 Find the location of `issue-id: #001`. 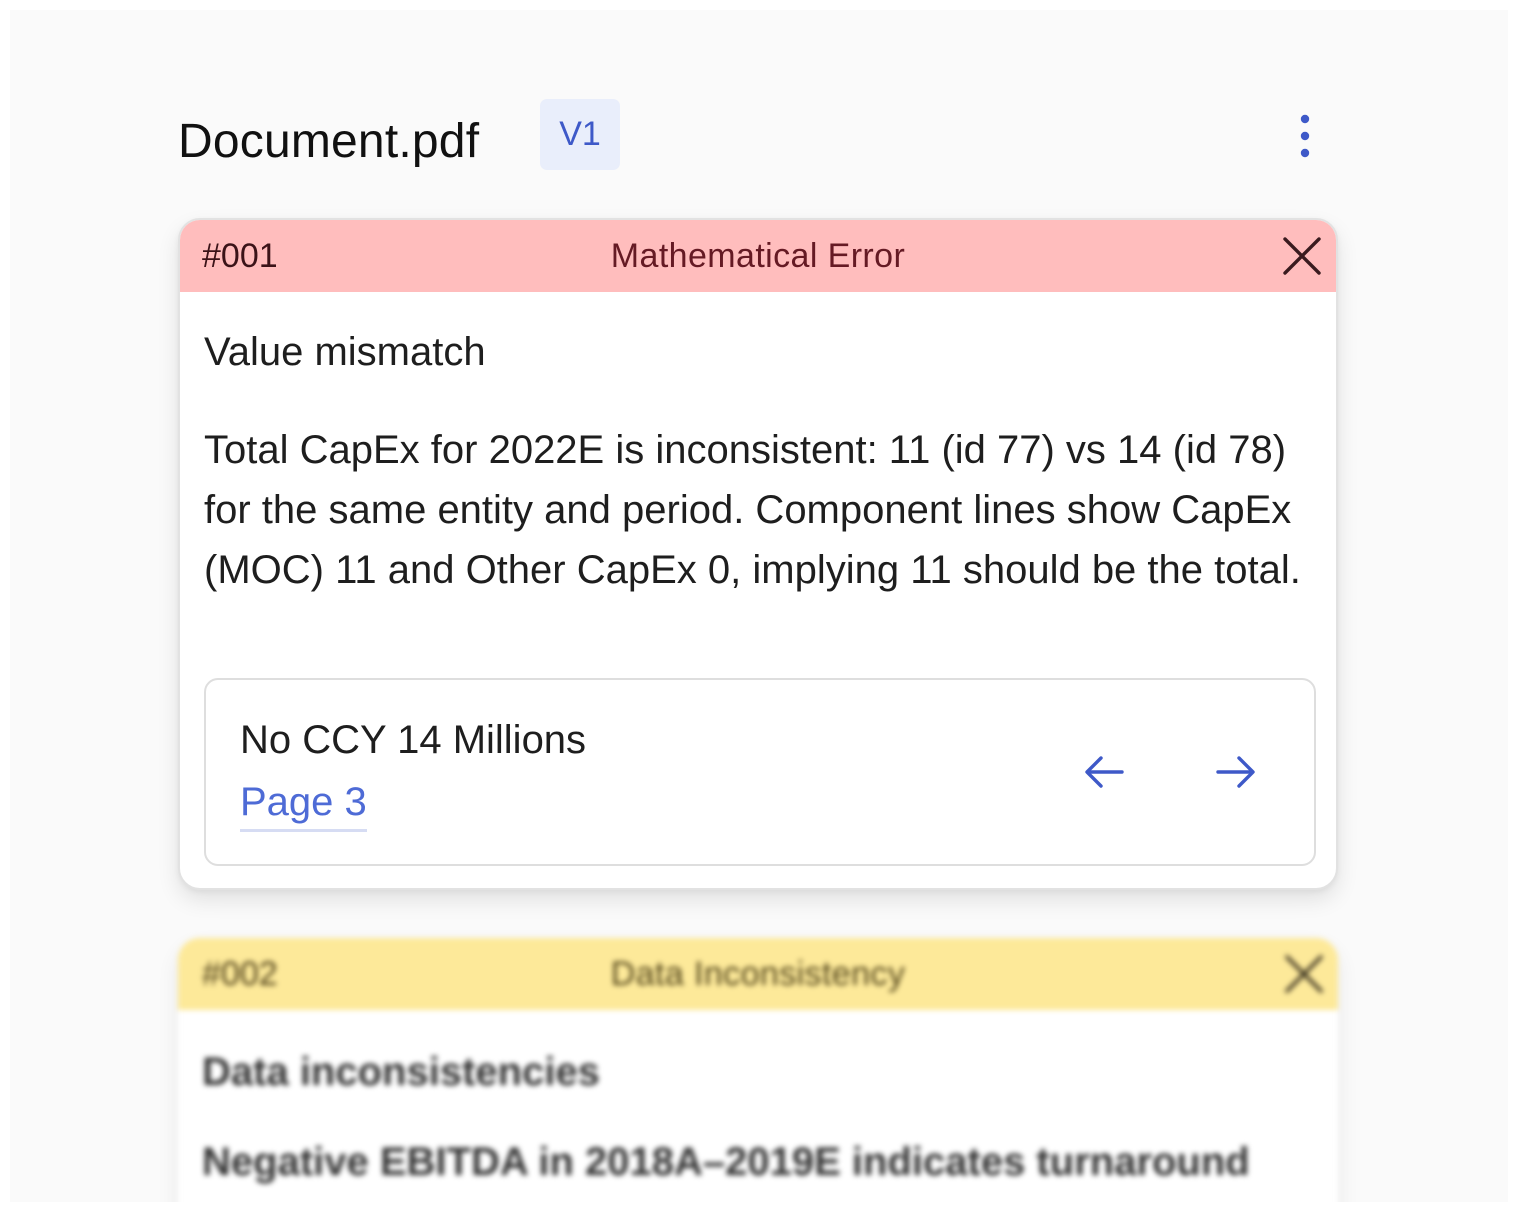

issue-id: #001 is located at coordinates (240, 256).